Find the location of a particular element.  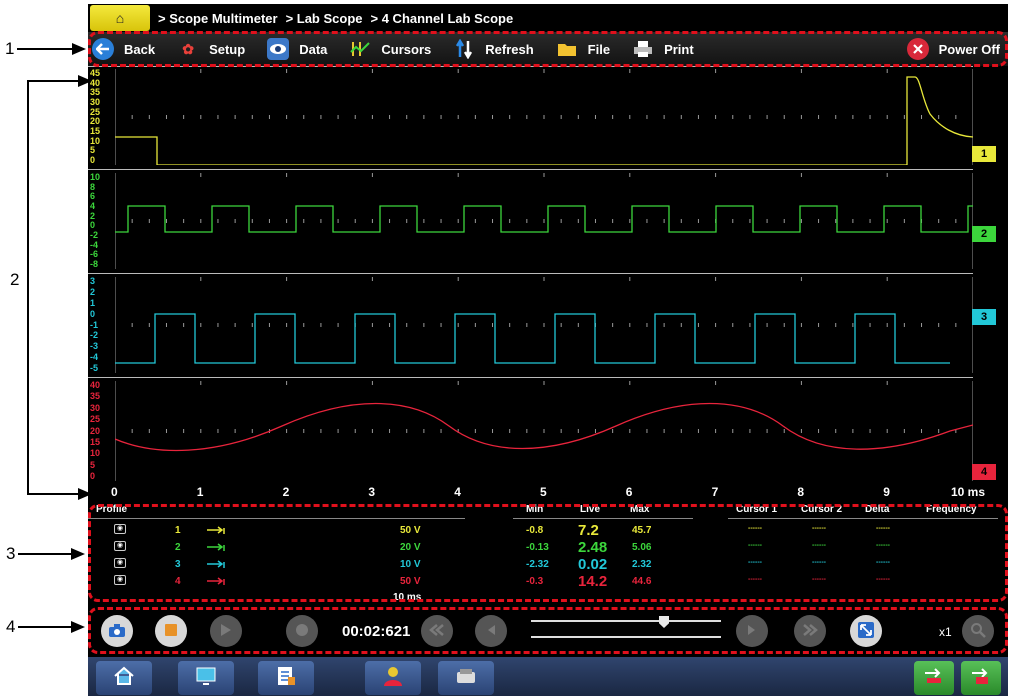

time-axis-label: 10 ms is located at coordinates (968, 492).